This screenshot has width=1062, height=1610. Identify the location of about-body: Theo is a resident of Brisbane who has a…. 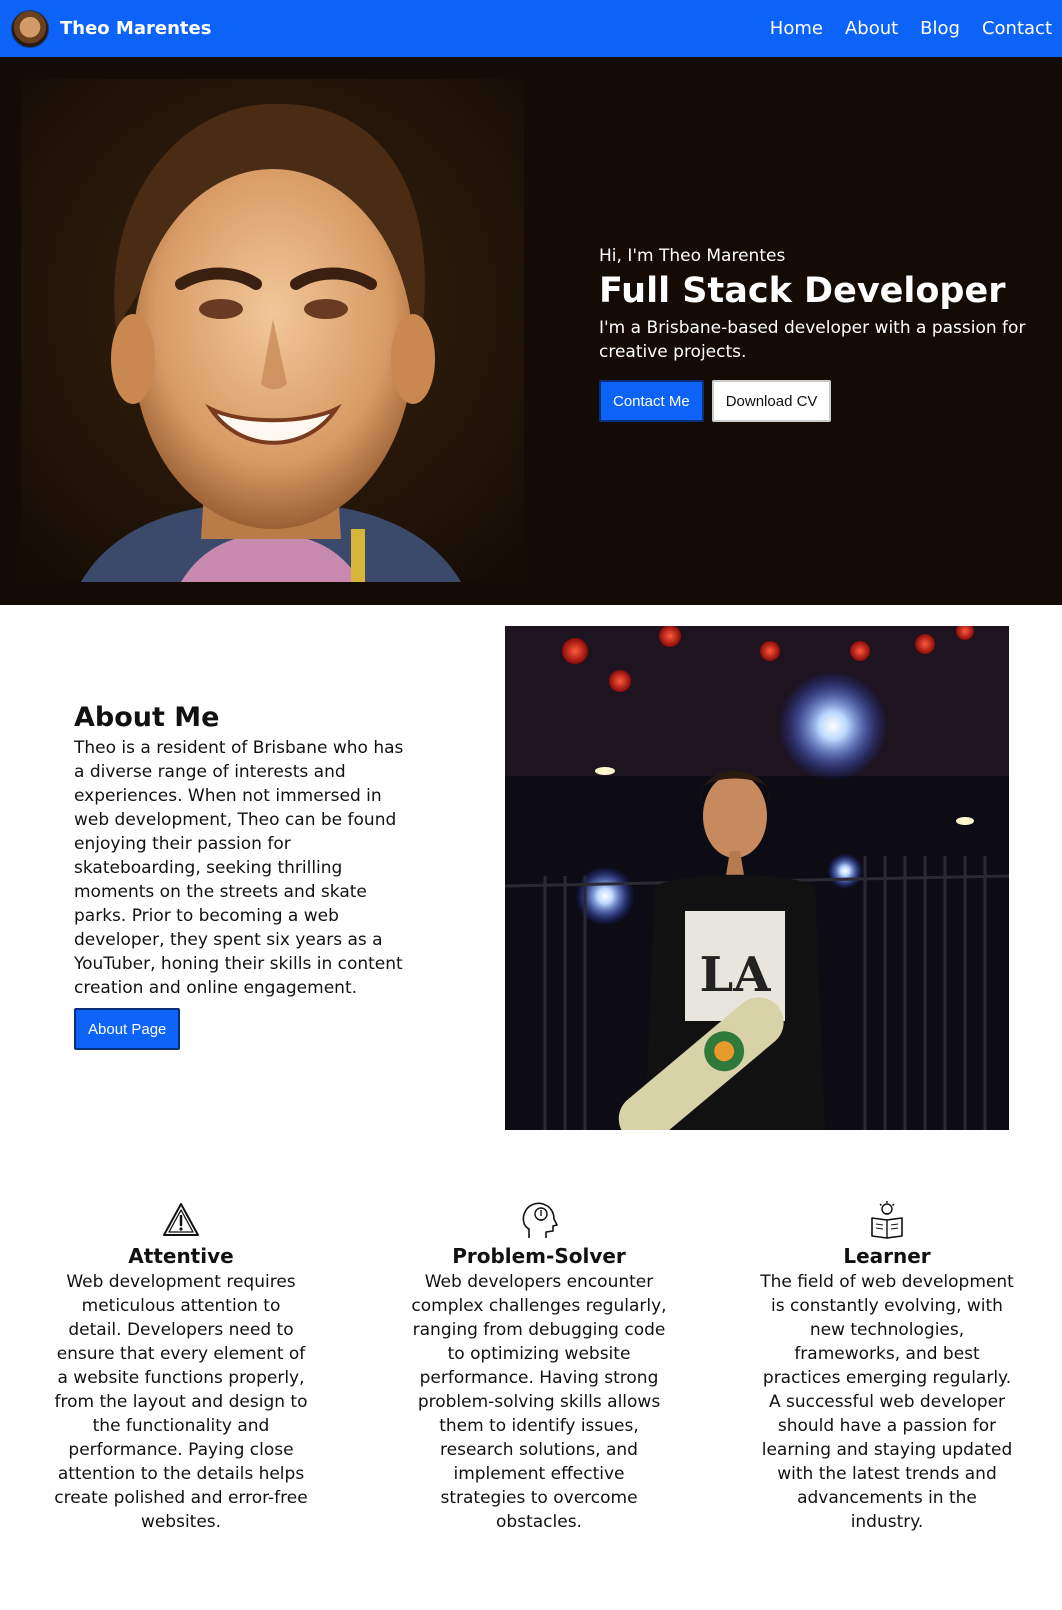
(239, 868).